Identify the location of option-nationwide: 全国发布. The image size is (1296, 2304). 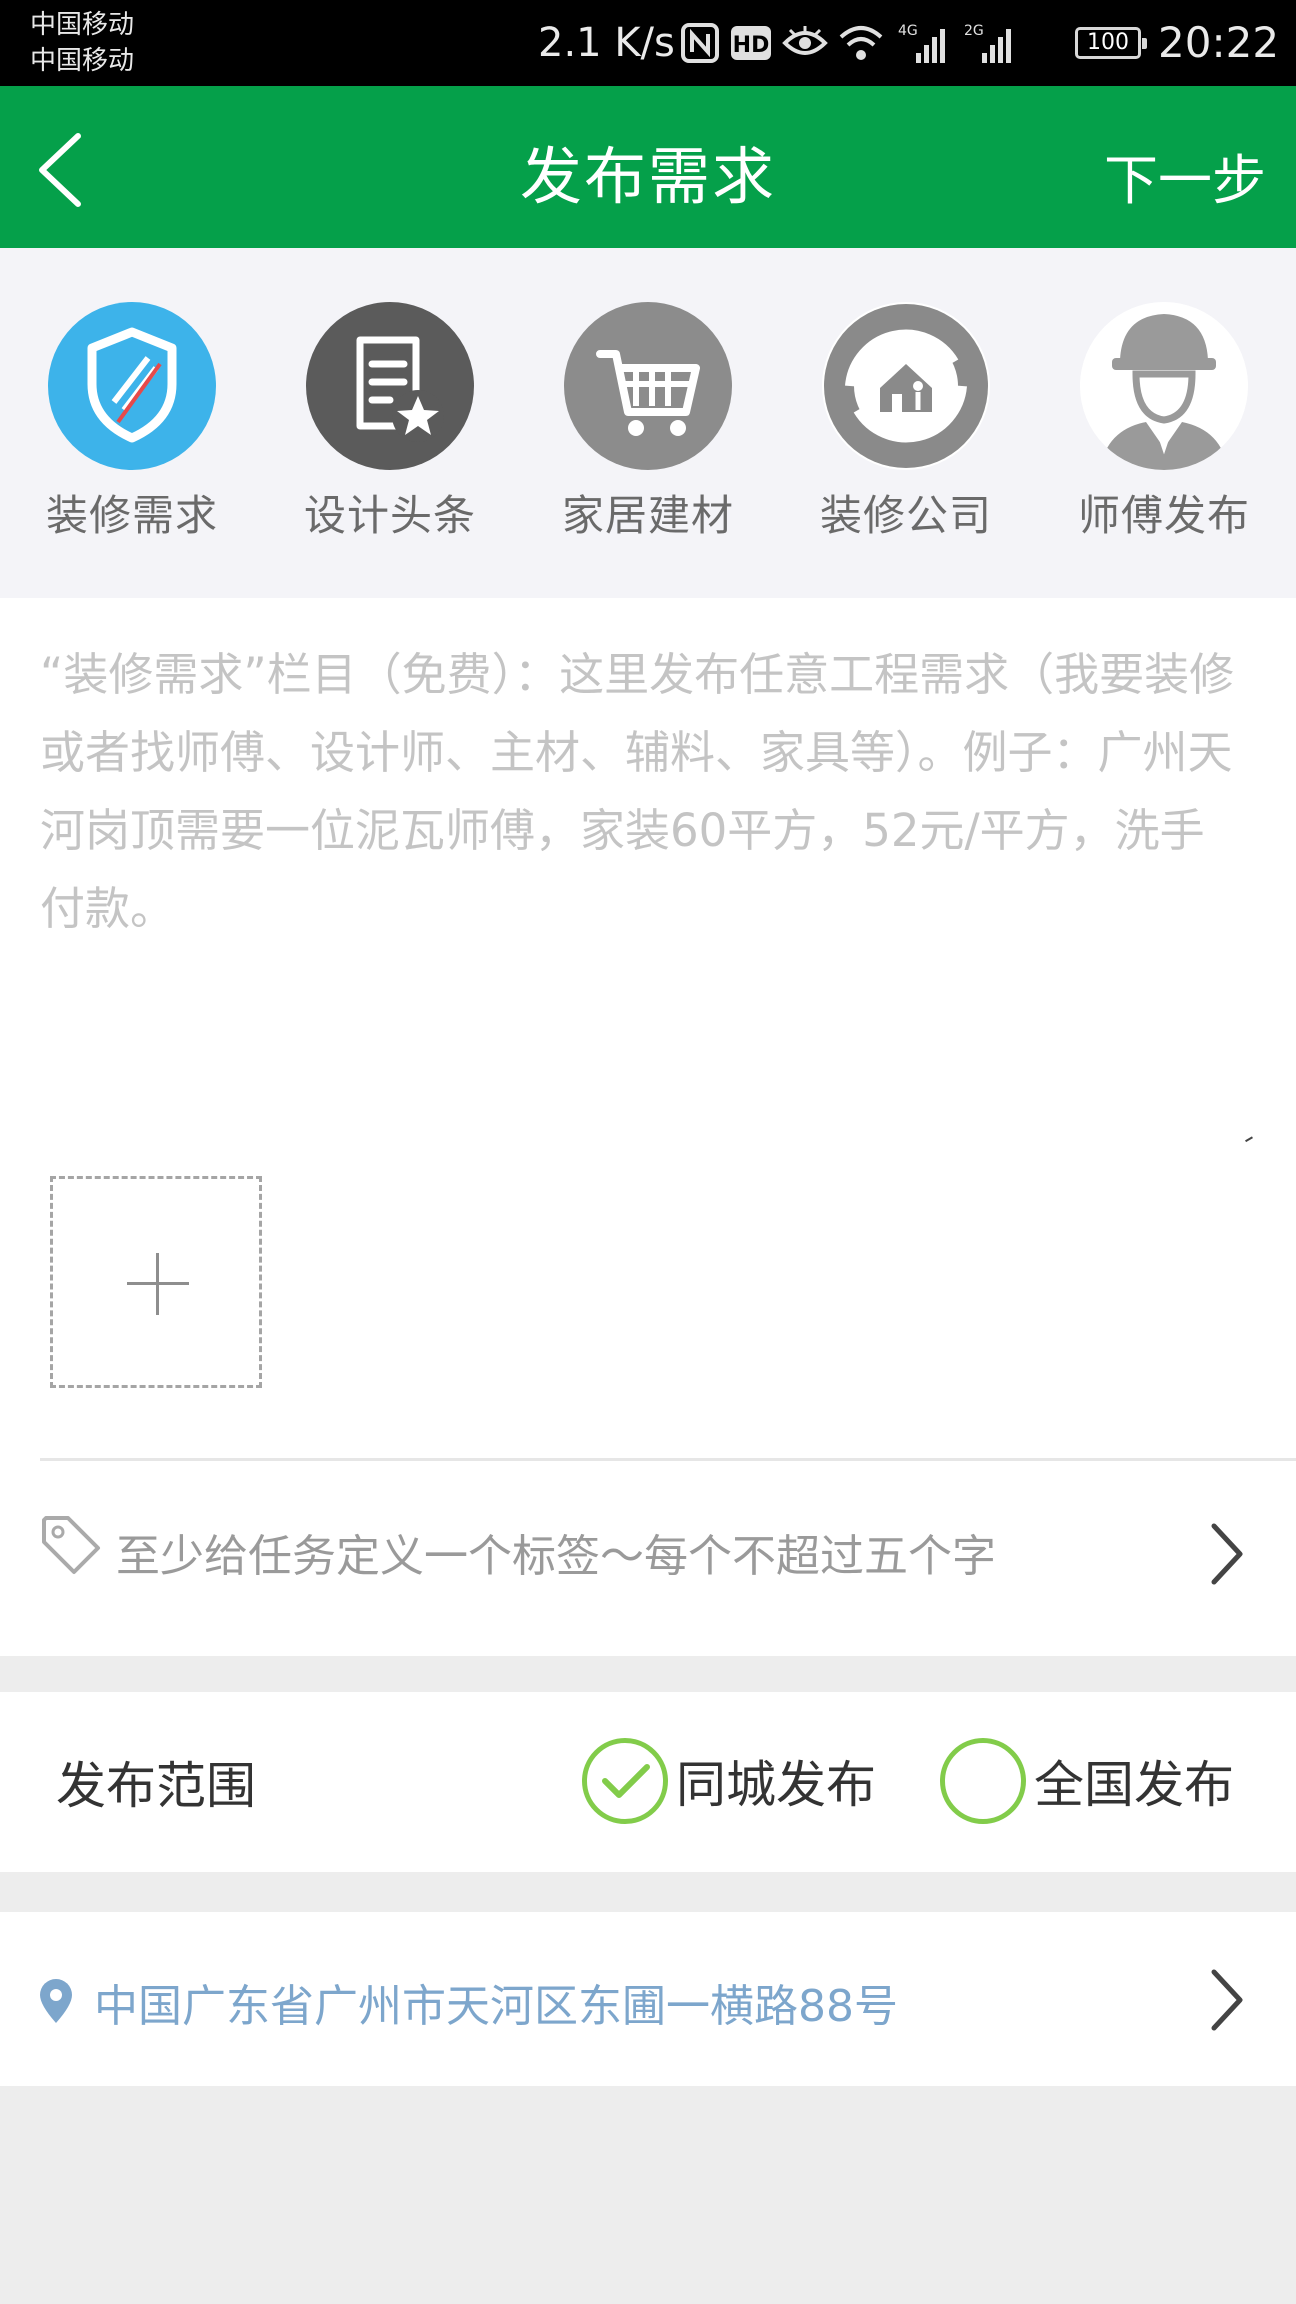
(1087, 1781).